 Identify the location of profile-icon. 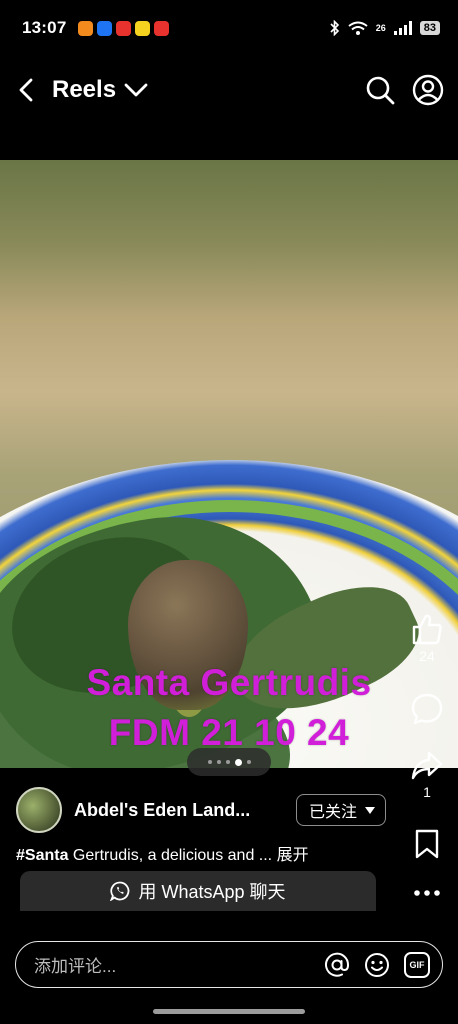
(428, 90).